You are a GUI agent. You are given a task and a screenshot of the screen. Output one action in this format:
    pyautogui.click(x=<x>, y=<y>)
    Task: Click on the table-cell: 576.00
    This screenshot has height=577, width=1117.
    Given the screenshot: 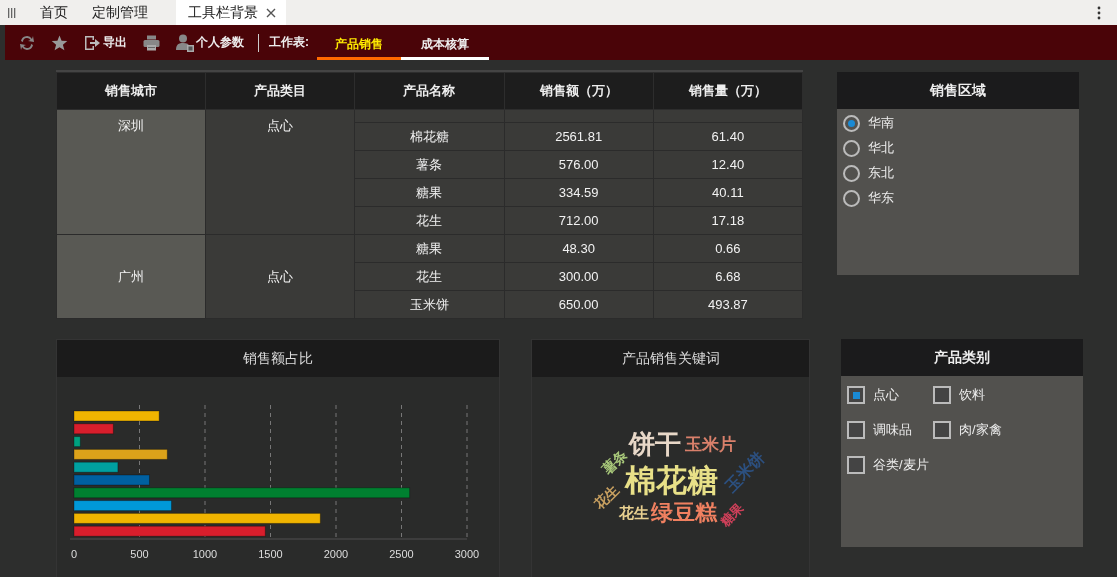 What is the action you would take?
    pyautogui.click(x=578, y=164)
    